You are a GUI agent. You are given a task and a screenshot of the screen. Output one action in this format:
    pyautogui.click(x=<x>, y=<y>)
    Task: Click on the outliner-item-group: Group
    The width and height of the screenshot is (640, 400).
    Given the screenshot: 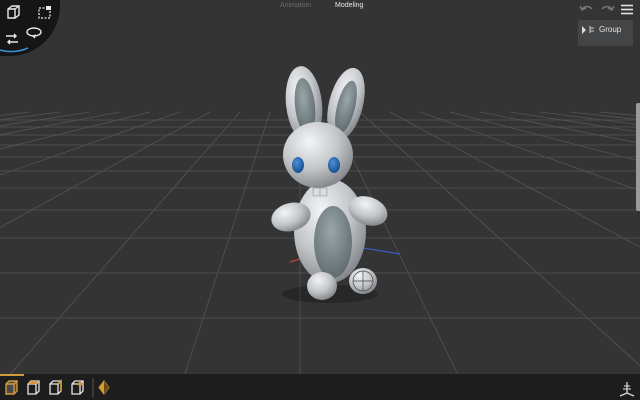 What is the action you would take?
    pyautogui.click(x=605, y=33)
    